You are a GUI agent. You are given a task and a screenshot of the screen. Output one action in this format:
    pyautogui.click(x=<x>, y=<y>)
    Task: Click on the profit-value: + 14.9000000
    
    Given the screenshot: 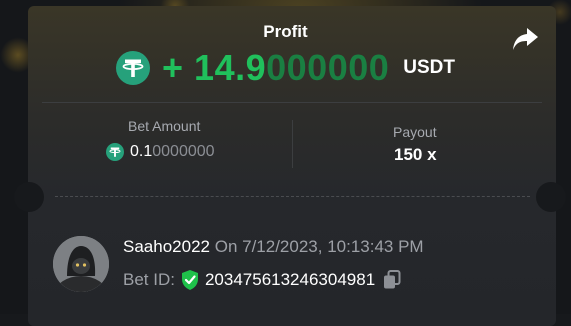 What is the action you would take?
    pyautogui.click(x=275, y=68)
    